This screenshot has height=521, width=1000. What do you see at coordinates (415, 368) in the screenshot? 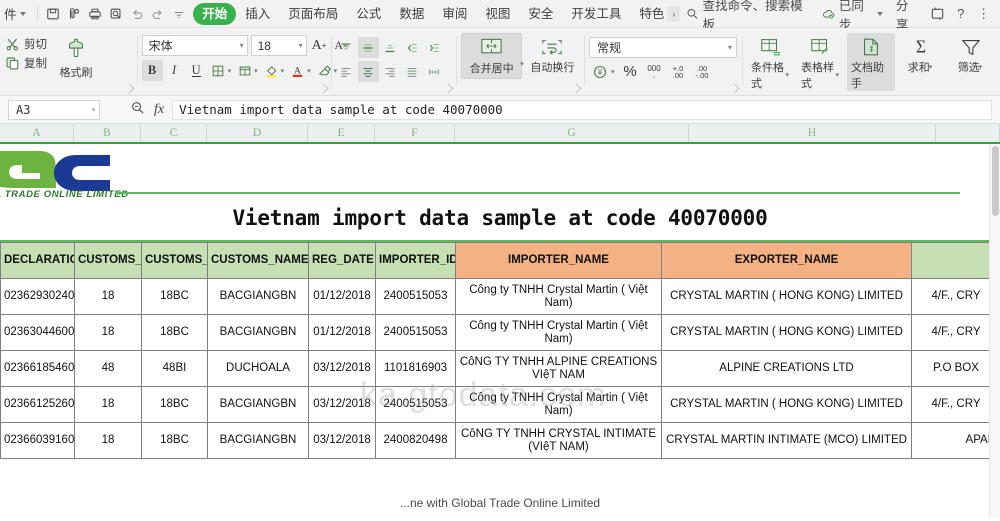
I see `cell-importer-id: 1101816903` at bounding box center [415, 368].